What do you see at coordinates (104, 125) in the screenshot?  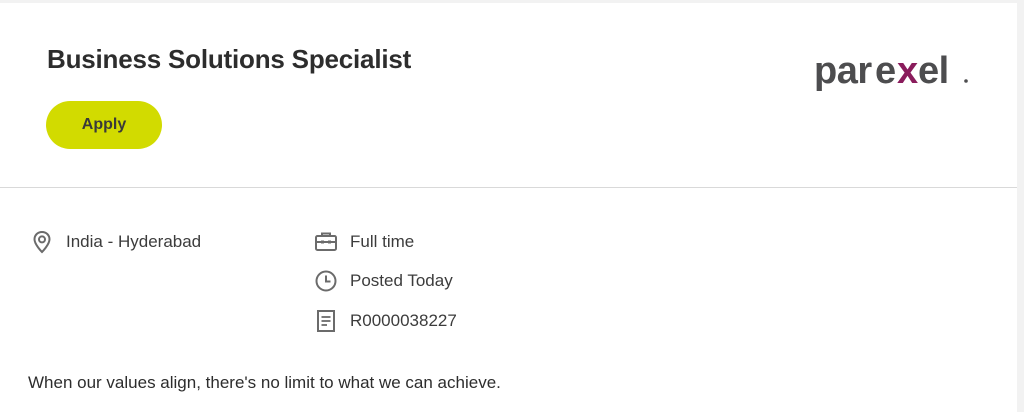 I see `apply-button: Apply` at bounding box center [104, 125].